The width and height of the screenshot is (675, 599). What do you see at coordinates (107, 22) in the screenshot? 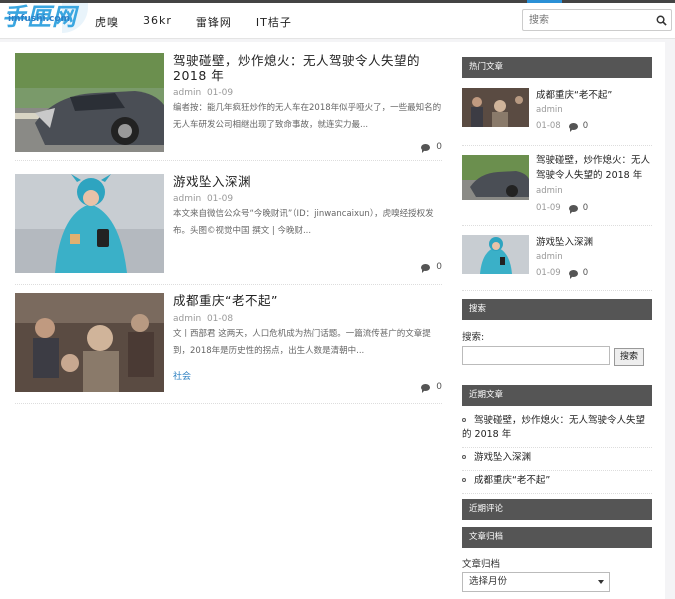
I see `nav-item-huxiu: 虎嗅` at bounding box center [107, 22].